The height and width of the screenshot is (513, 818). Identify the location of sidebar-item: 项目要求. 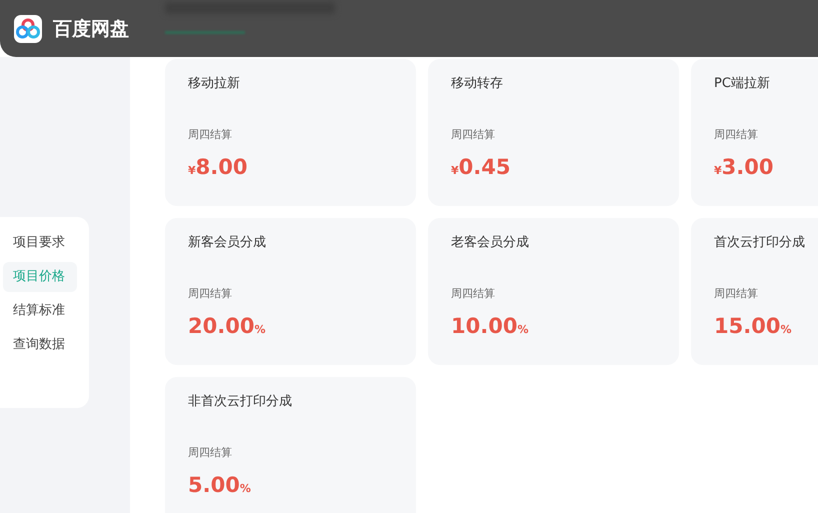
(40, 243).